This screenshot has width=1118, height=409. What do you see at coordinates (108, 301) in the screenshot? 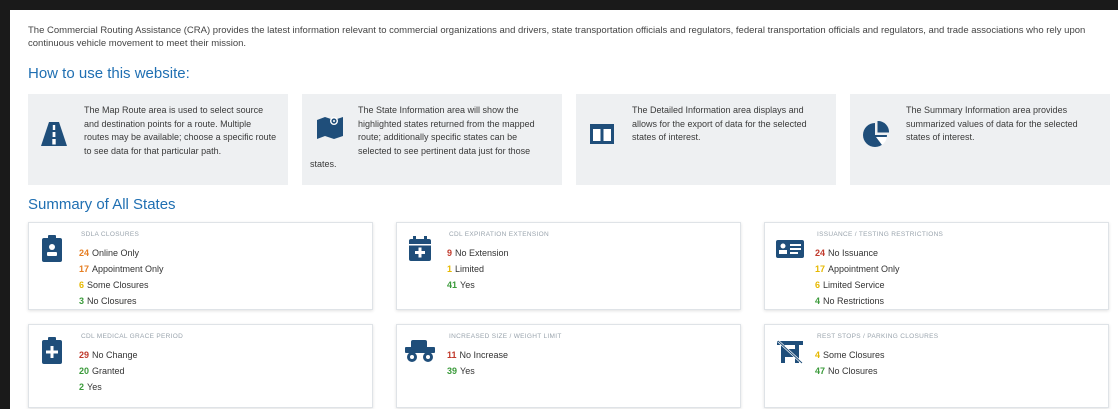
I see `stat-row: 3 No Closures` at bounding box center [108, 301].